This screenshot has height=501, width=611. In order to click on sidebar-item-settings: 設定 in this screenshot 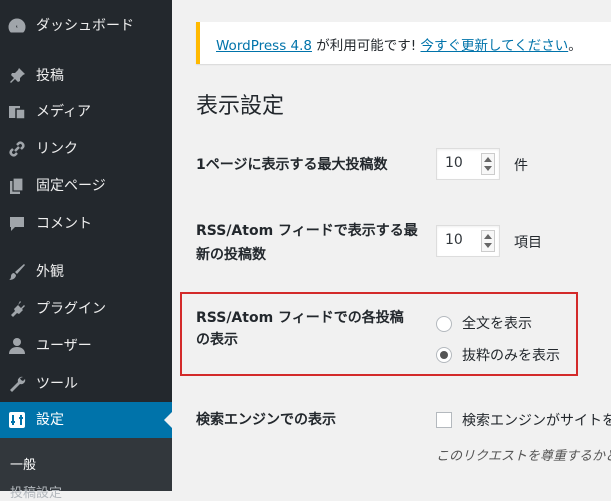, I will do `click(86, 420)`.